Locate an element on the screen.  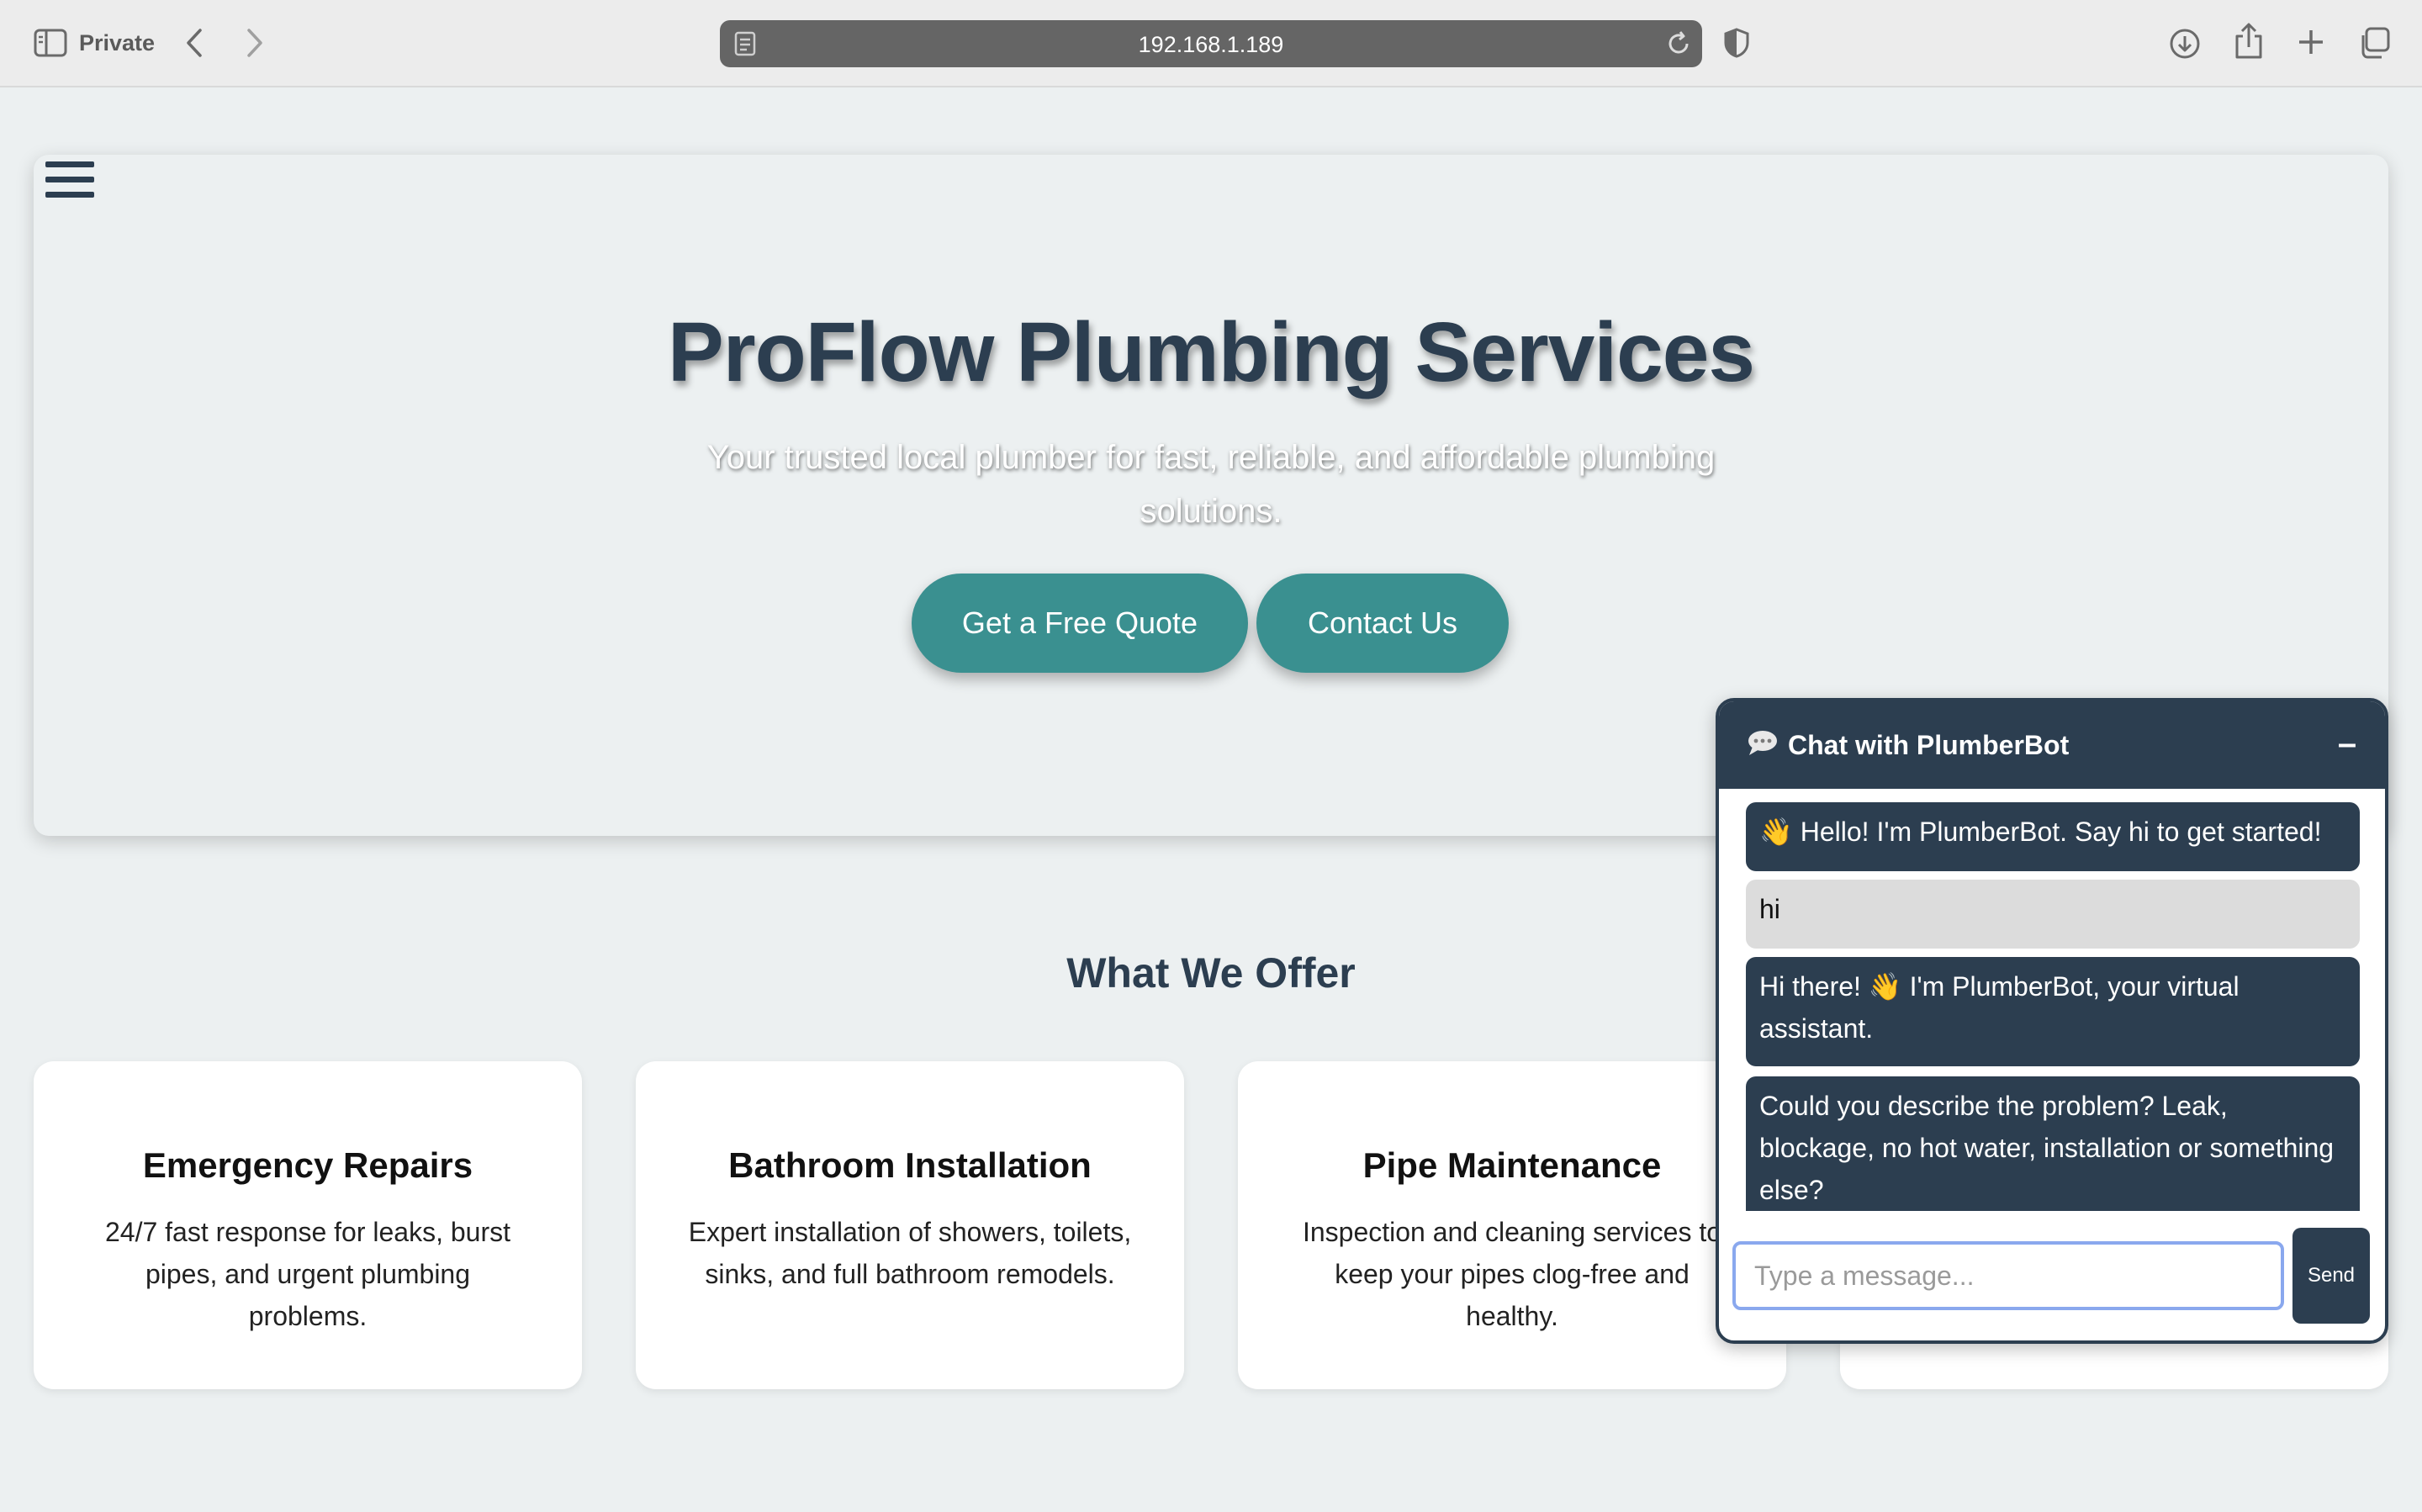
reload-icon is located at coordinates (1678, 44).